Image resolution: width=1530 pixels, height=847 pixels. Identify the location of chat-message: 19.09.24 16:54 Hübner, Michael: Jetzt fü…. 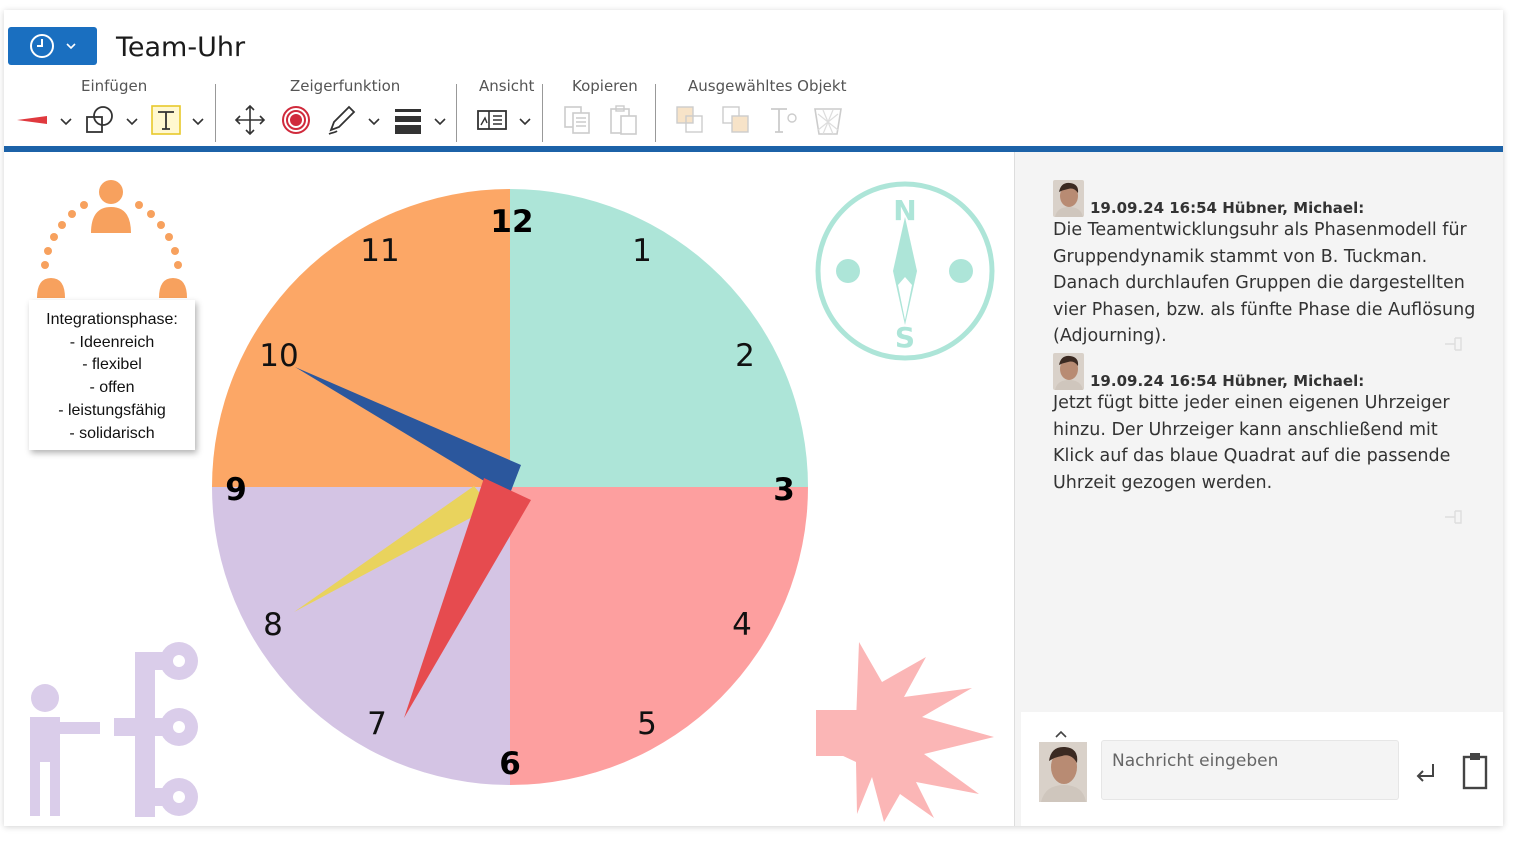
(1268, 438).